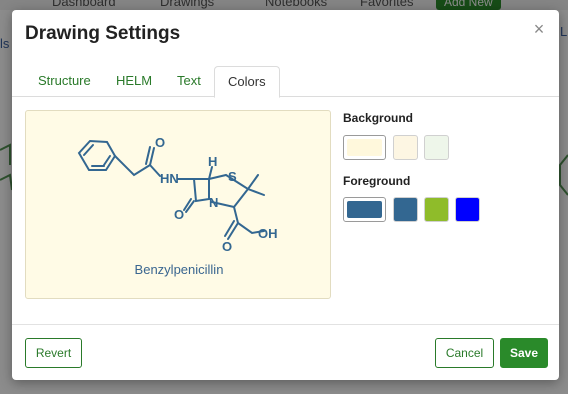  Describe the element at coordinates (377, 181) in the screenshot. I see `foreground-label: Foreground` at that location.